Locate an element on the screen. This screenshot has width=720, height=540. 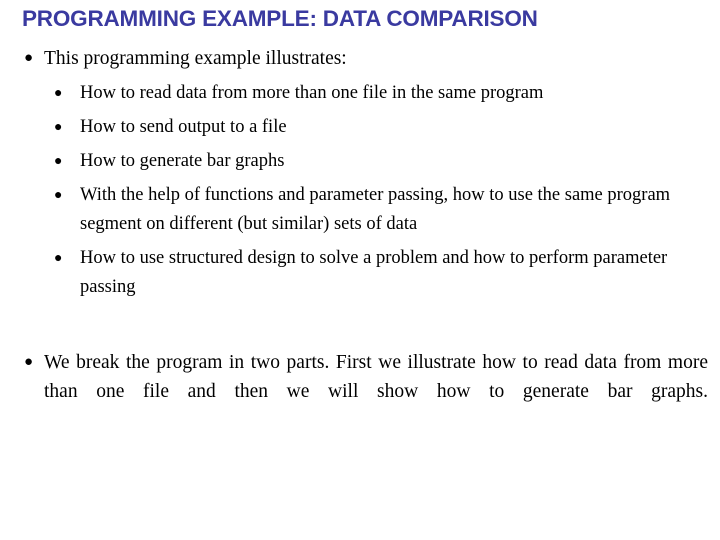
slide-title: PROGRAMMING EXAMPLE: DATA COMPARISON is located at coordinates (280, 18).